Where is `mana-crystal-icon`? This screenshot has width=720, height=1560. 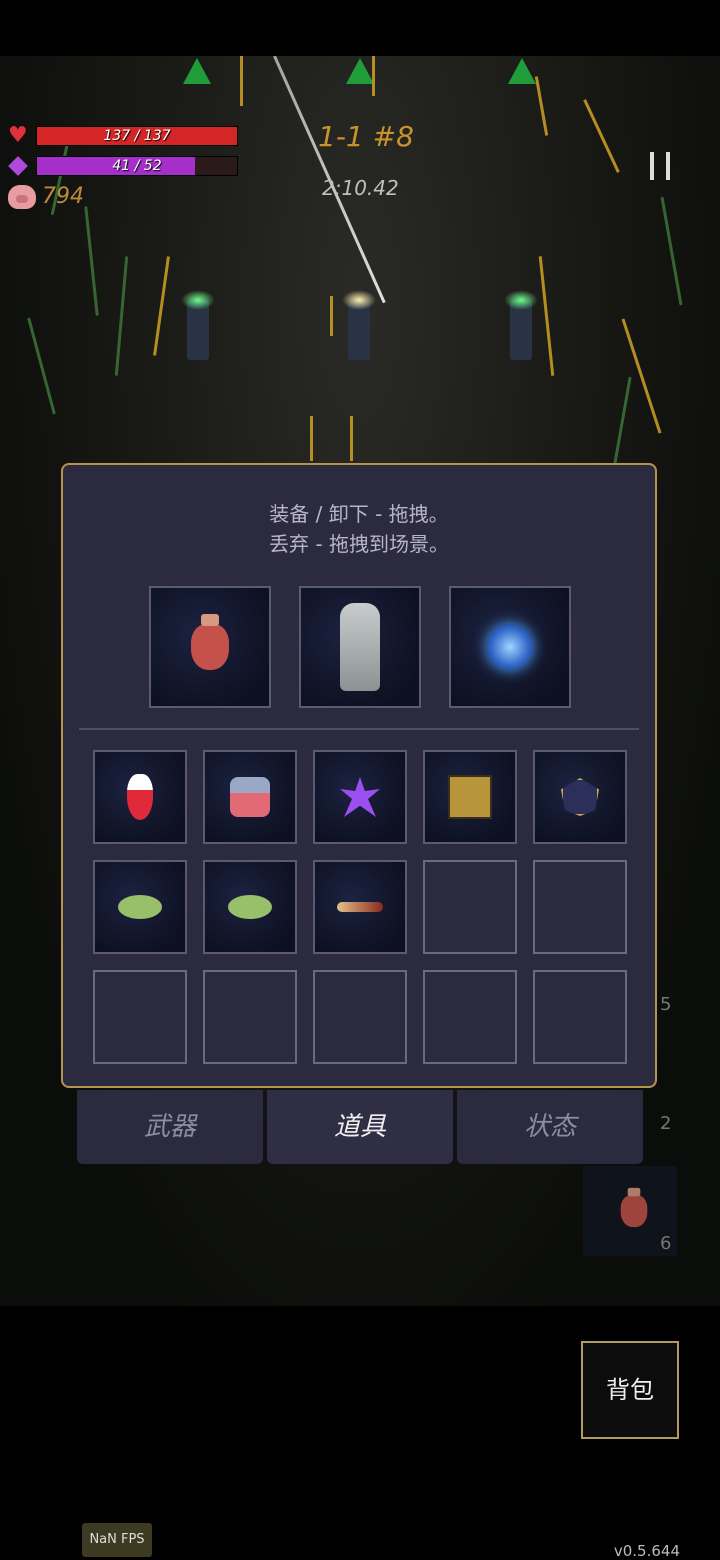 mana-crystal-icon is located at coordinates (18, 166).